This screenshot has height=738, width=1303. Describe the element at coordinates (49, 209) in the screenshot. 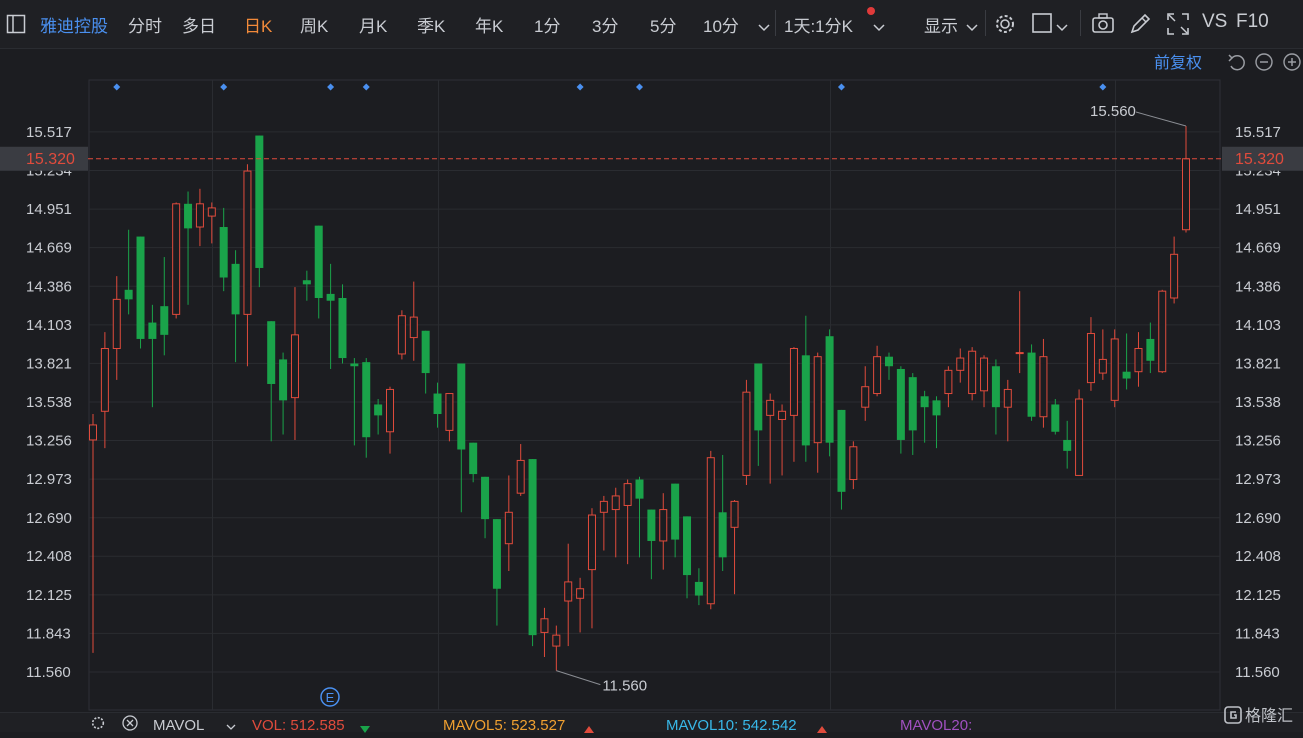

I see `price-tick-label-left: 14.951` at that location.